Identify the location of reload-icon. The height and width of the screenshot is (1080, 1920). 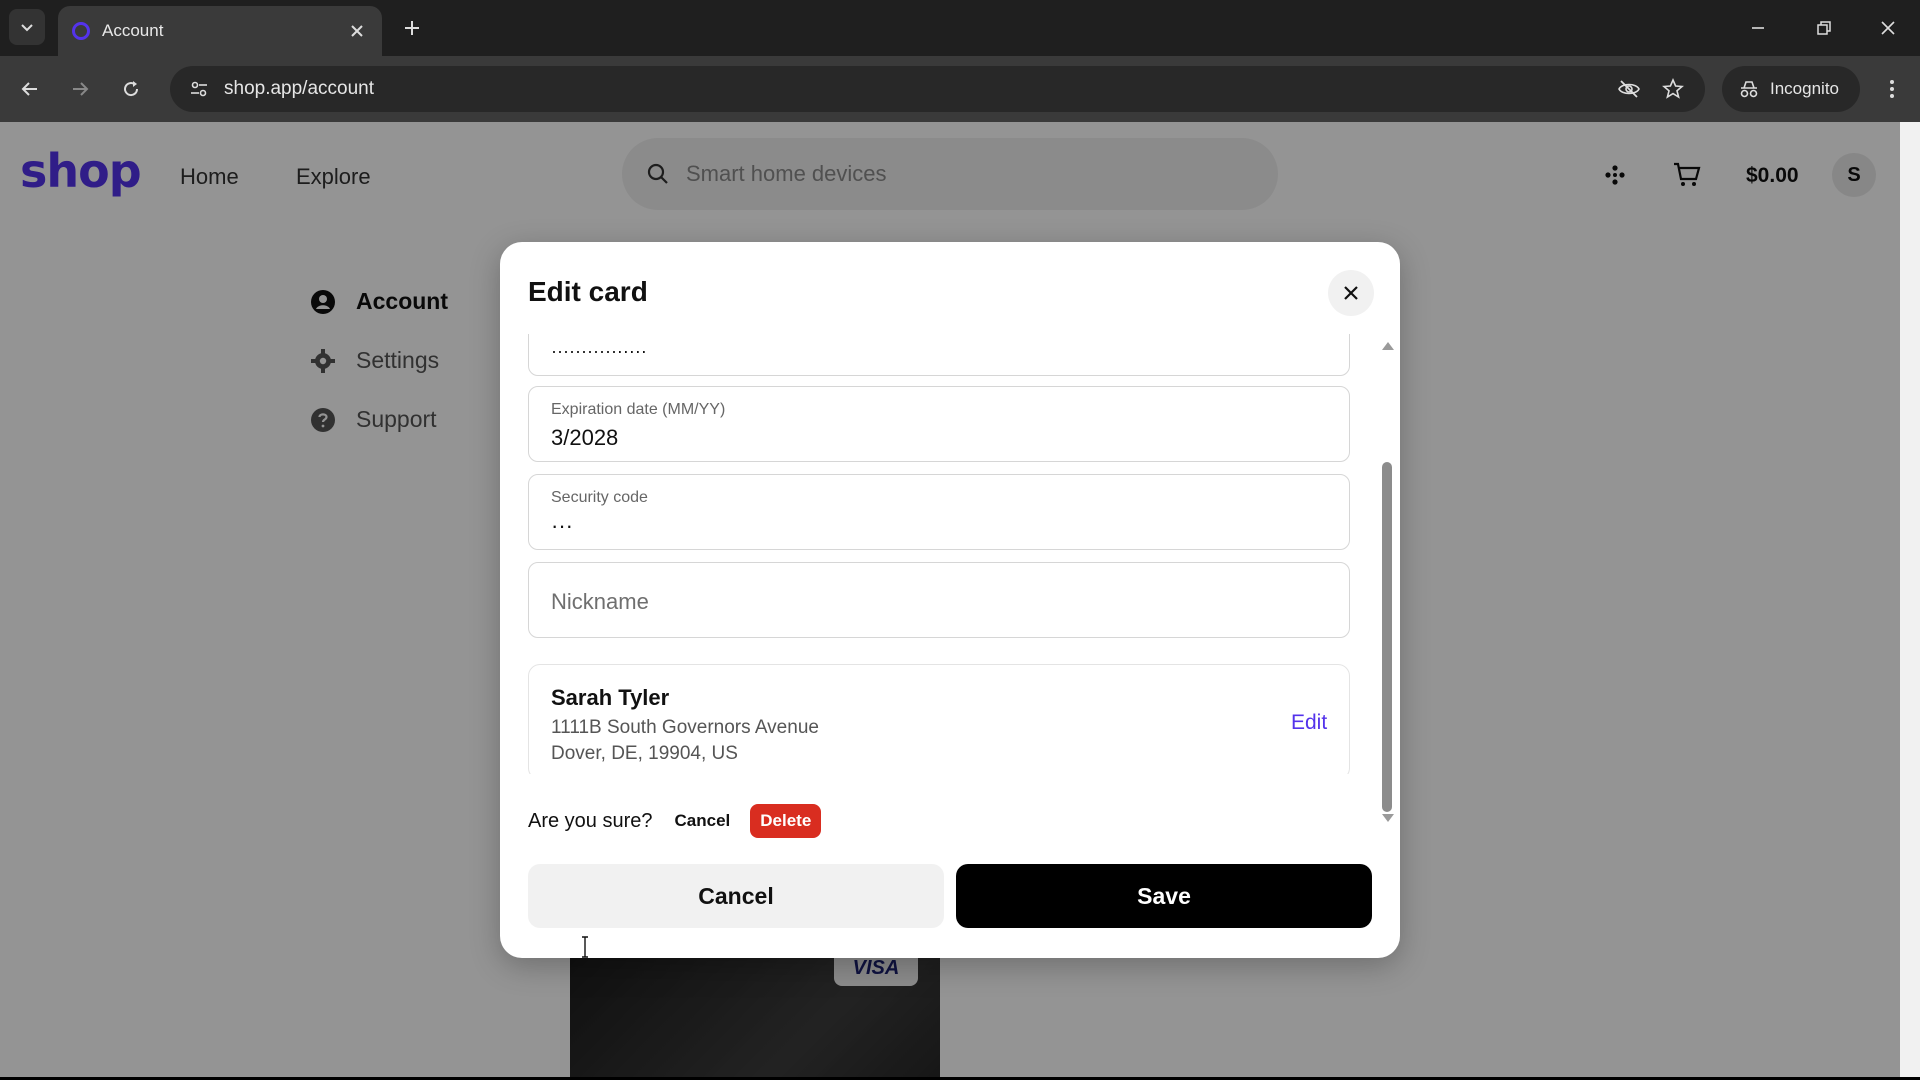
(131, 89).